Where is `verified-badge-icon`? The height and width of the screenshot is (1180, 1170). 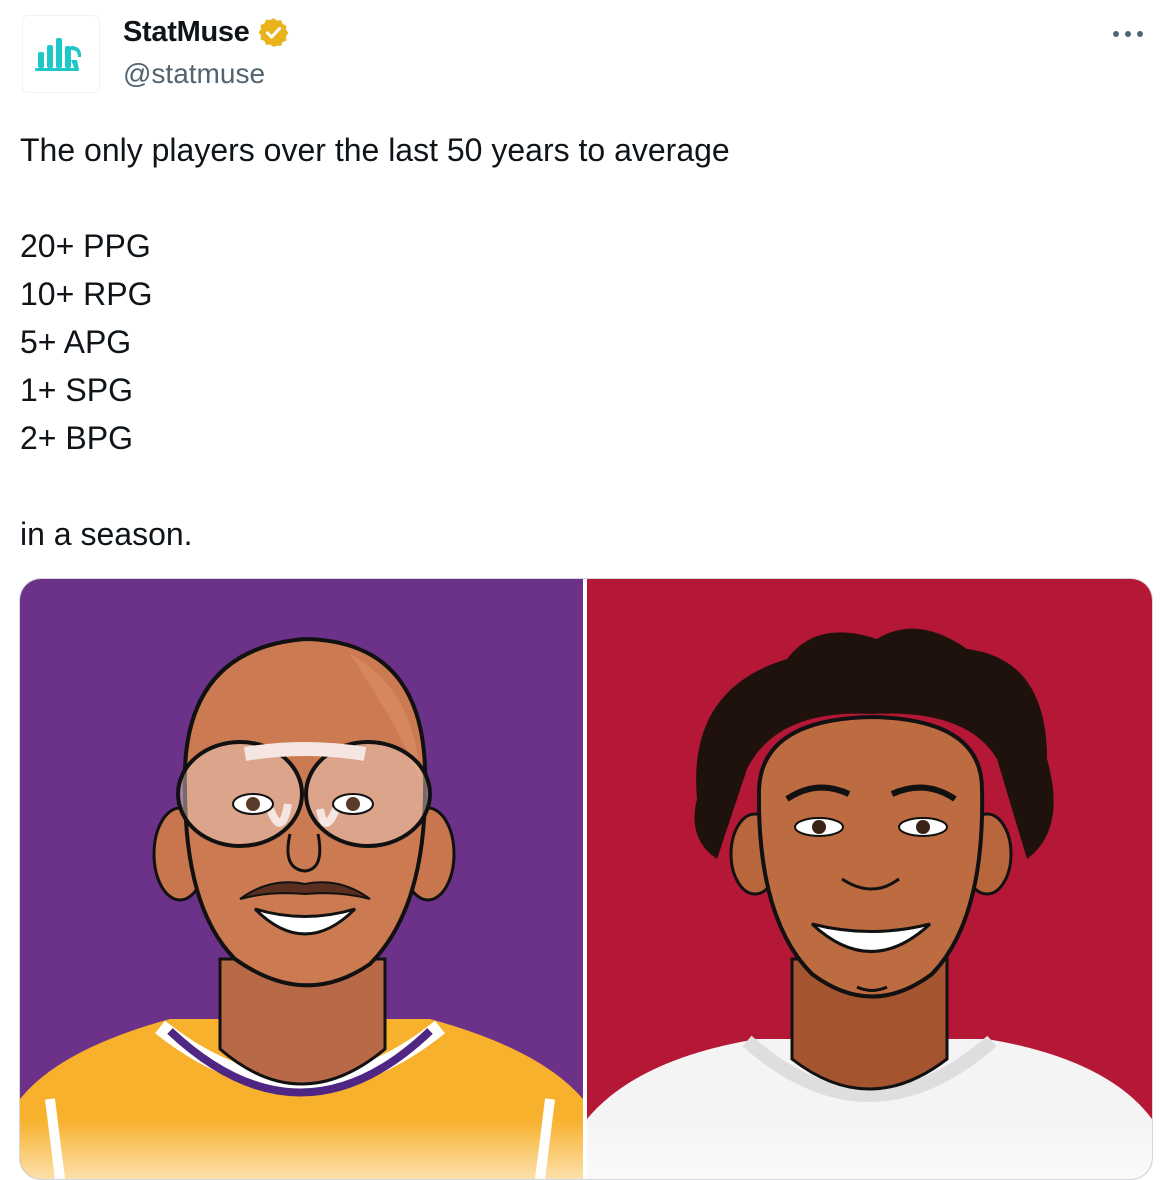 verified-badge-icon is located at coordinates (273, 32).